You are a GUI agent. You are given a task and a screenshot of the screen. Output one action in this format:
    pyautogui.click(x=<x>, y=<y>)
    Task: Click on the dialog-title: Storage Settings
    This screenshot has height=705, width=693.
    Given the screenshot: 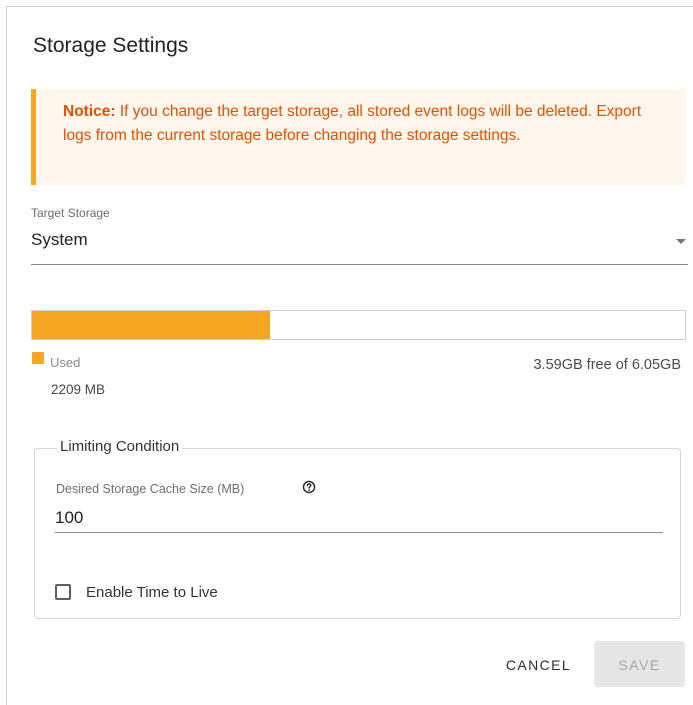 What is the action you would take?
    pyautogui.click(x=111, y=45)
    